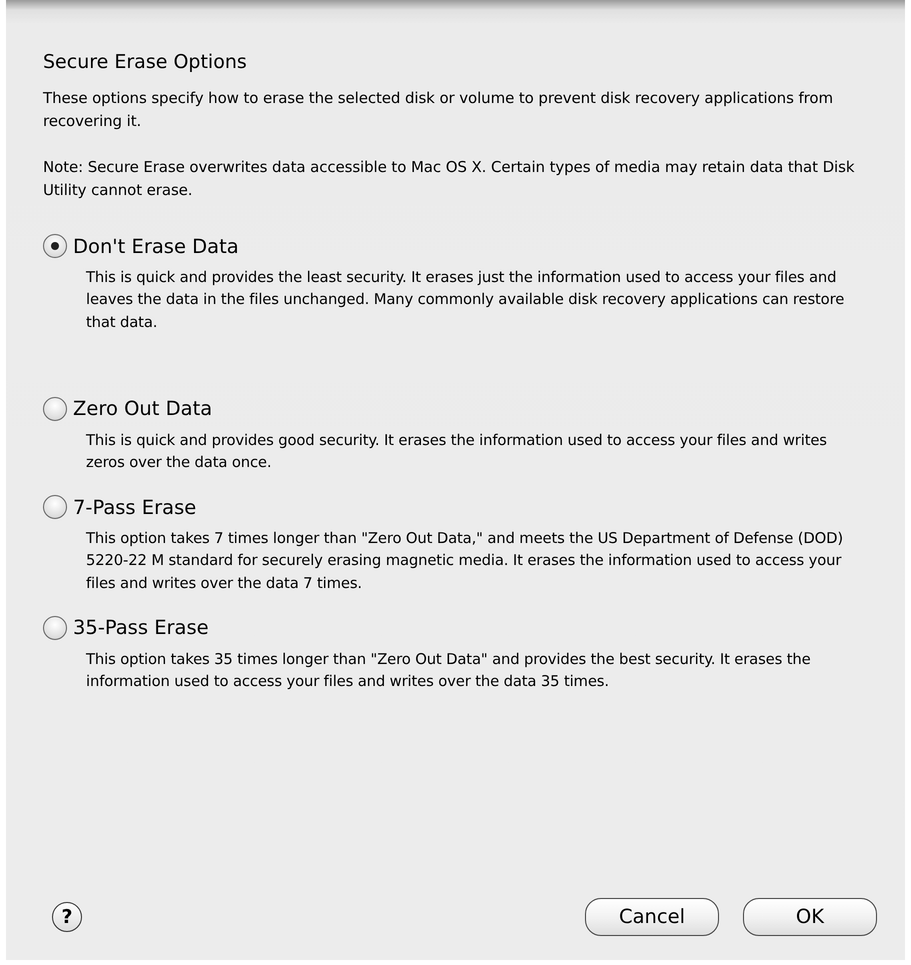 This screenshot has width=911, height=965. Describe the element at coordinates (67, 917) in the screenshot. I see `help-button: ?` at that location.